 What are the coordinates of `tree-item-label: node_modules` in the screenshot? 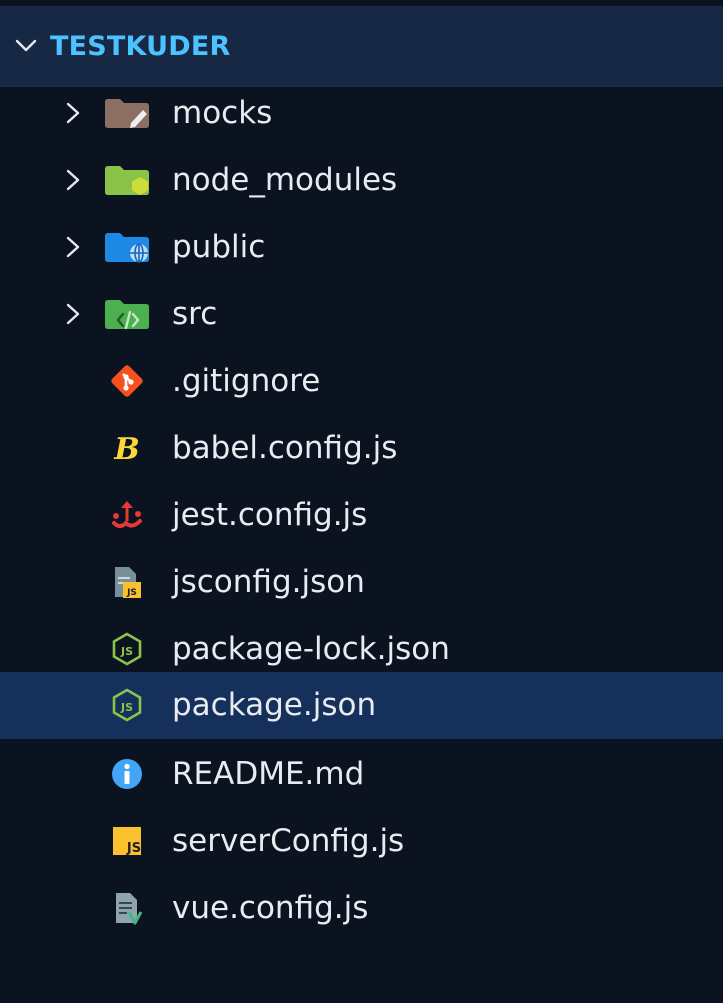 It's located at (285, 180).